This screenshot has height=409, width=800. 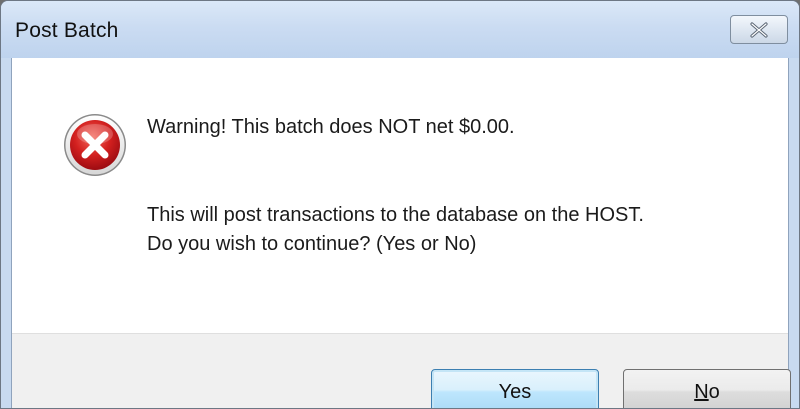 I want to click on yes-button-label: Yes, so click(x=515, y=391).